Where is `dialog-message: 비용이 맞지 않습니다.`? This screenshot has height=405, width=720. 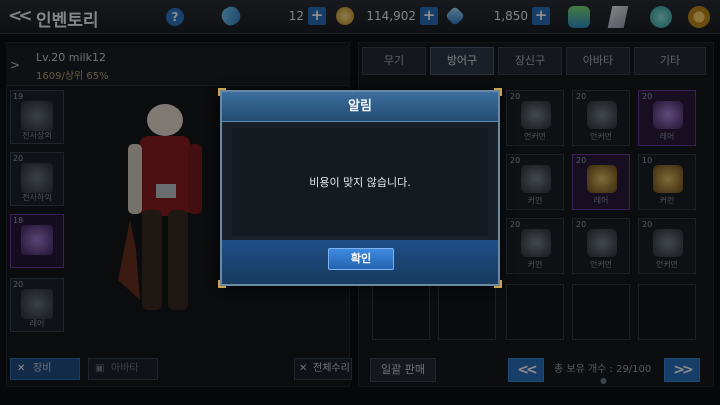
dialog-message: 비용이 맞지 않습니다. is located at coordinates (360, 182).